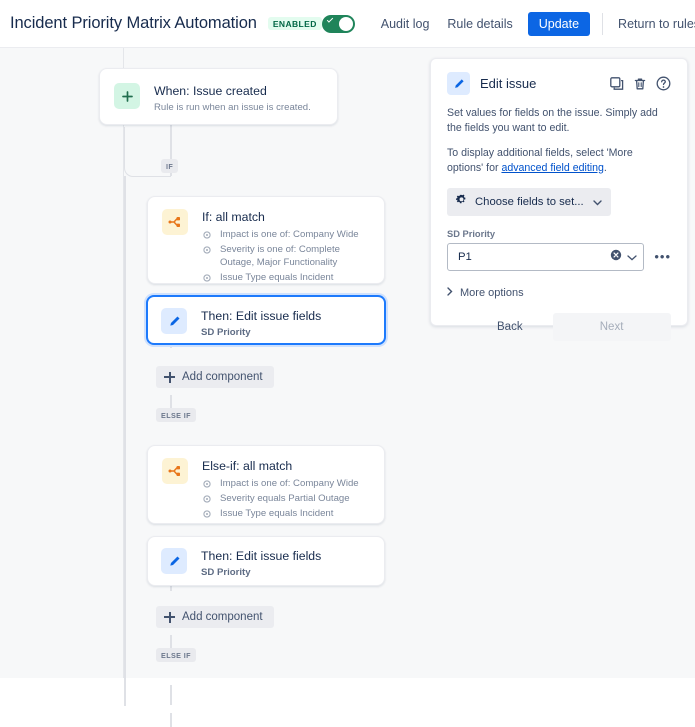 The width and height of the screenshot is (695, 727). I want to click on more-options-label: More options, so click(492, 293).